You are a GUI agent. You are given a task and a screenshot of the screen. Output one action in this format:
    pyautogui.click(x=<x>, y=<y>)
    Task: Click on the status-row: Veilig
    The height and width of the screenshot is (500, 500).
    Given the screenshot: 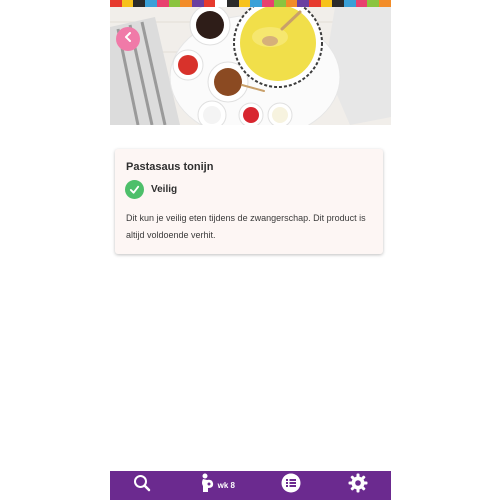 What is the action you would take?
    pyautogui.click(x=151, y=189)
    